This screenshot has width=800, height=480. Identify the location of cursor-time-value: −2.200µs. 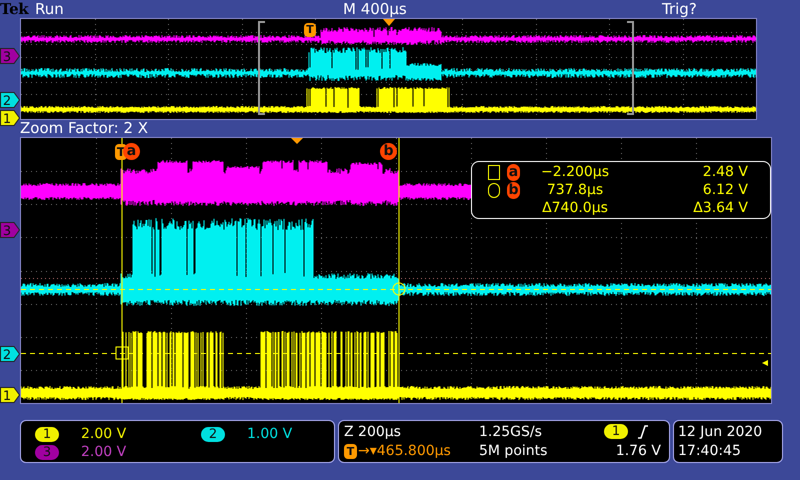
(575, 172).